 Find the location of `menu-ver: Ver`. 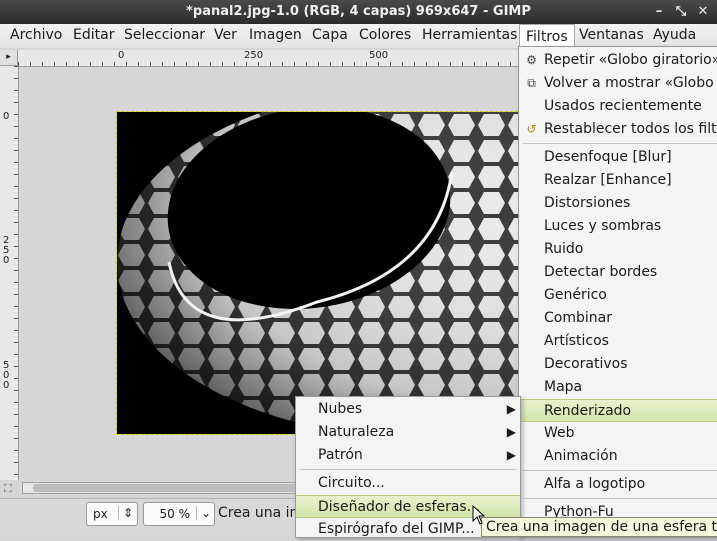

menu-ver: Ver is located at coordinates (225, 35).